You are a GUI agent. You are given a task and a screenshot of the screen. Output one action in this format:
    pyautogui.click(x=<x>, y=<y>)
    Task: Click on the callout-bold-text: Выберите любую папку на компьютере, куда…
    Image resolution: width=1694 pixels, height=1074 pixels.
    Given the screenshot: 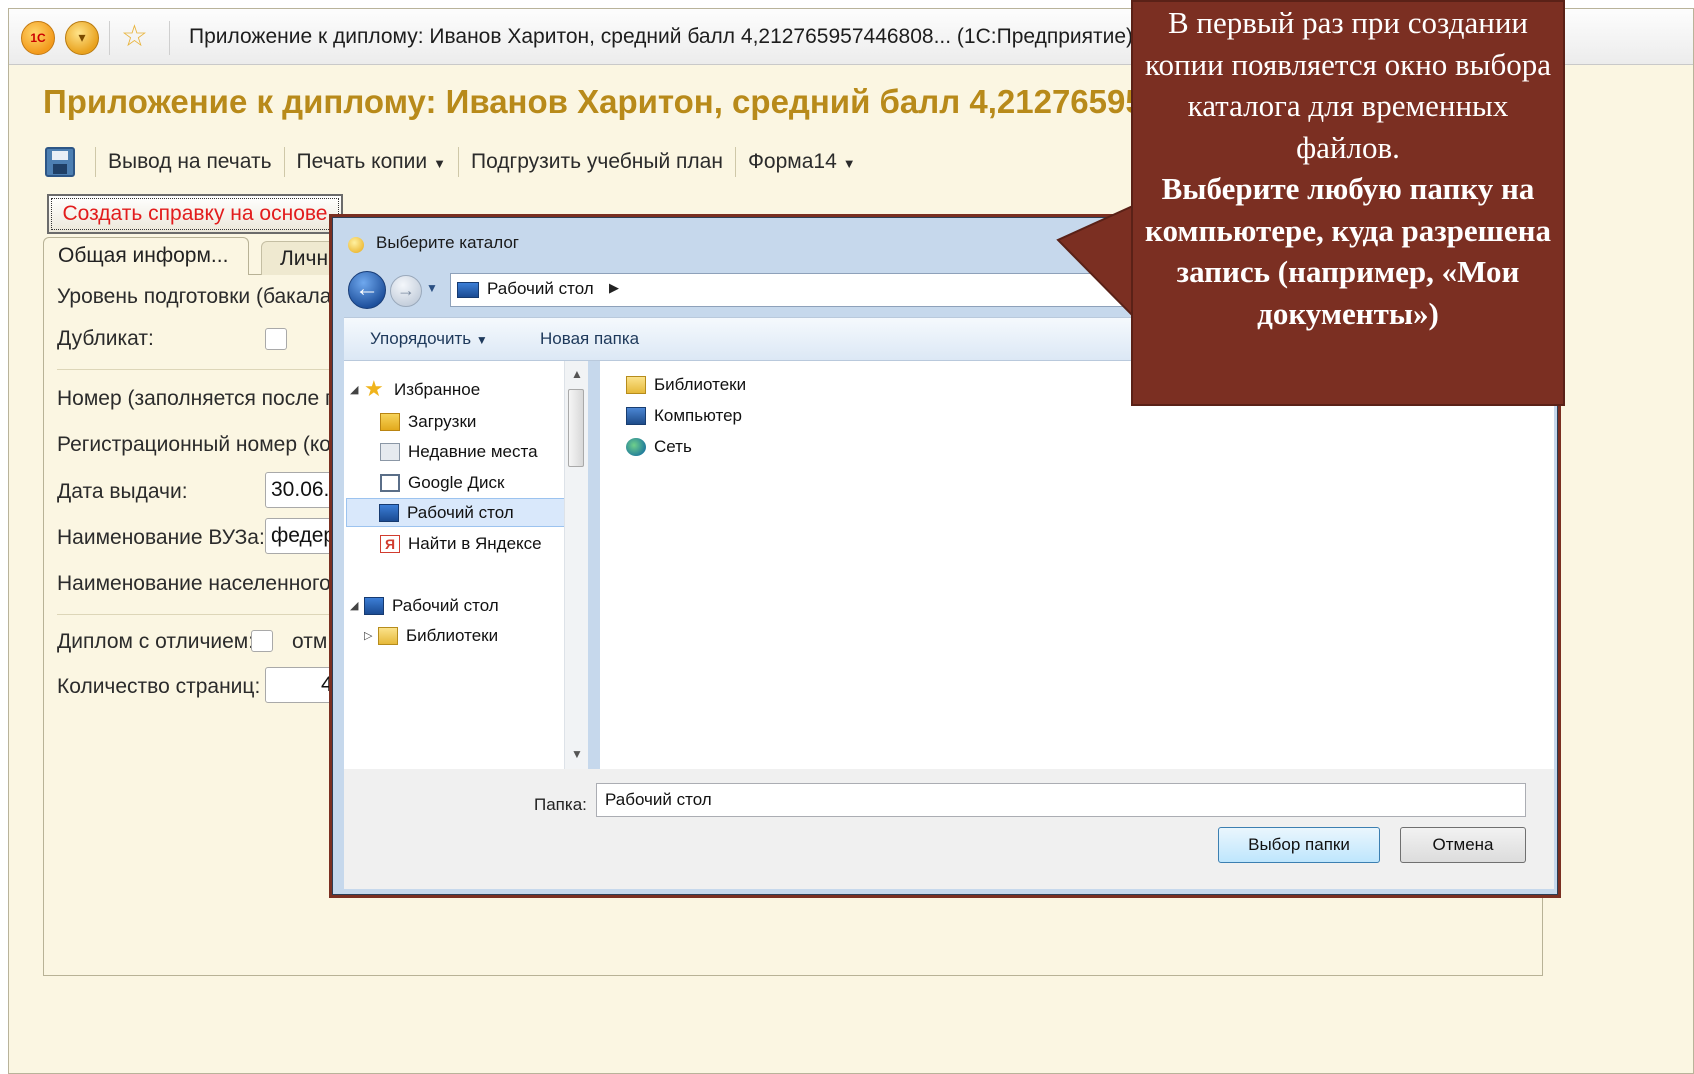 What is the action you would take?
    pyautogui.click(x=1348, y=251)
    